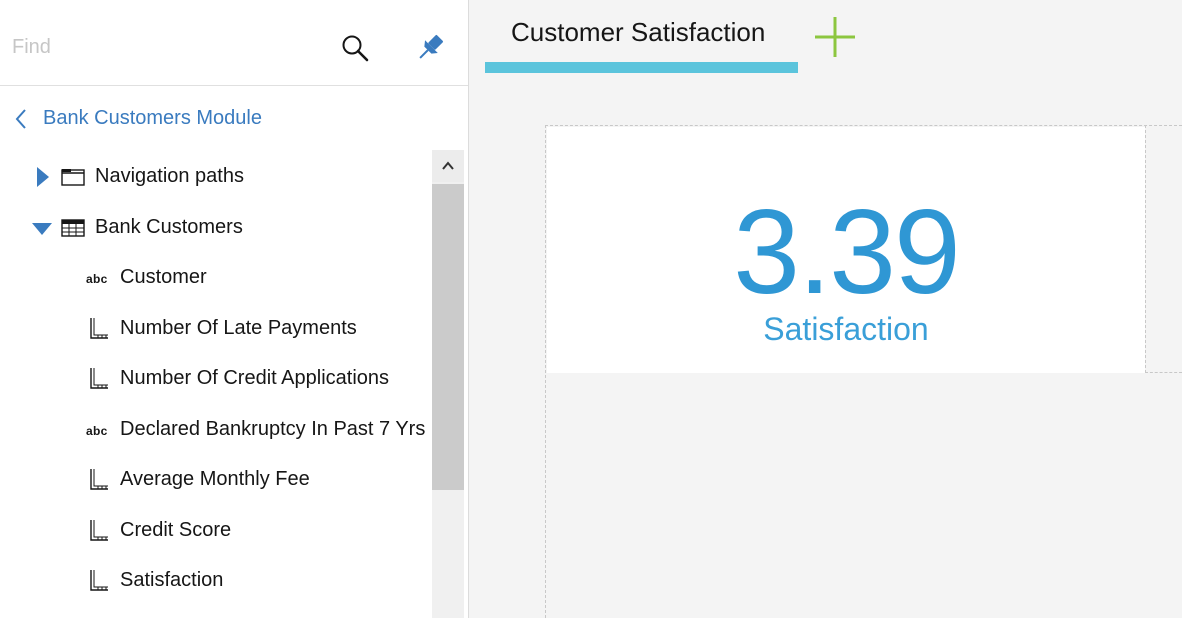 This screenshot has height=618, width=1182. What do you see at coordinates (448, 337) in the screenshot?
I see `scroll-thumb` at bounding box center [448, 337].